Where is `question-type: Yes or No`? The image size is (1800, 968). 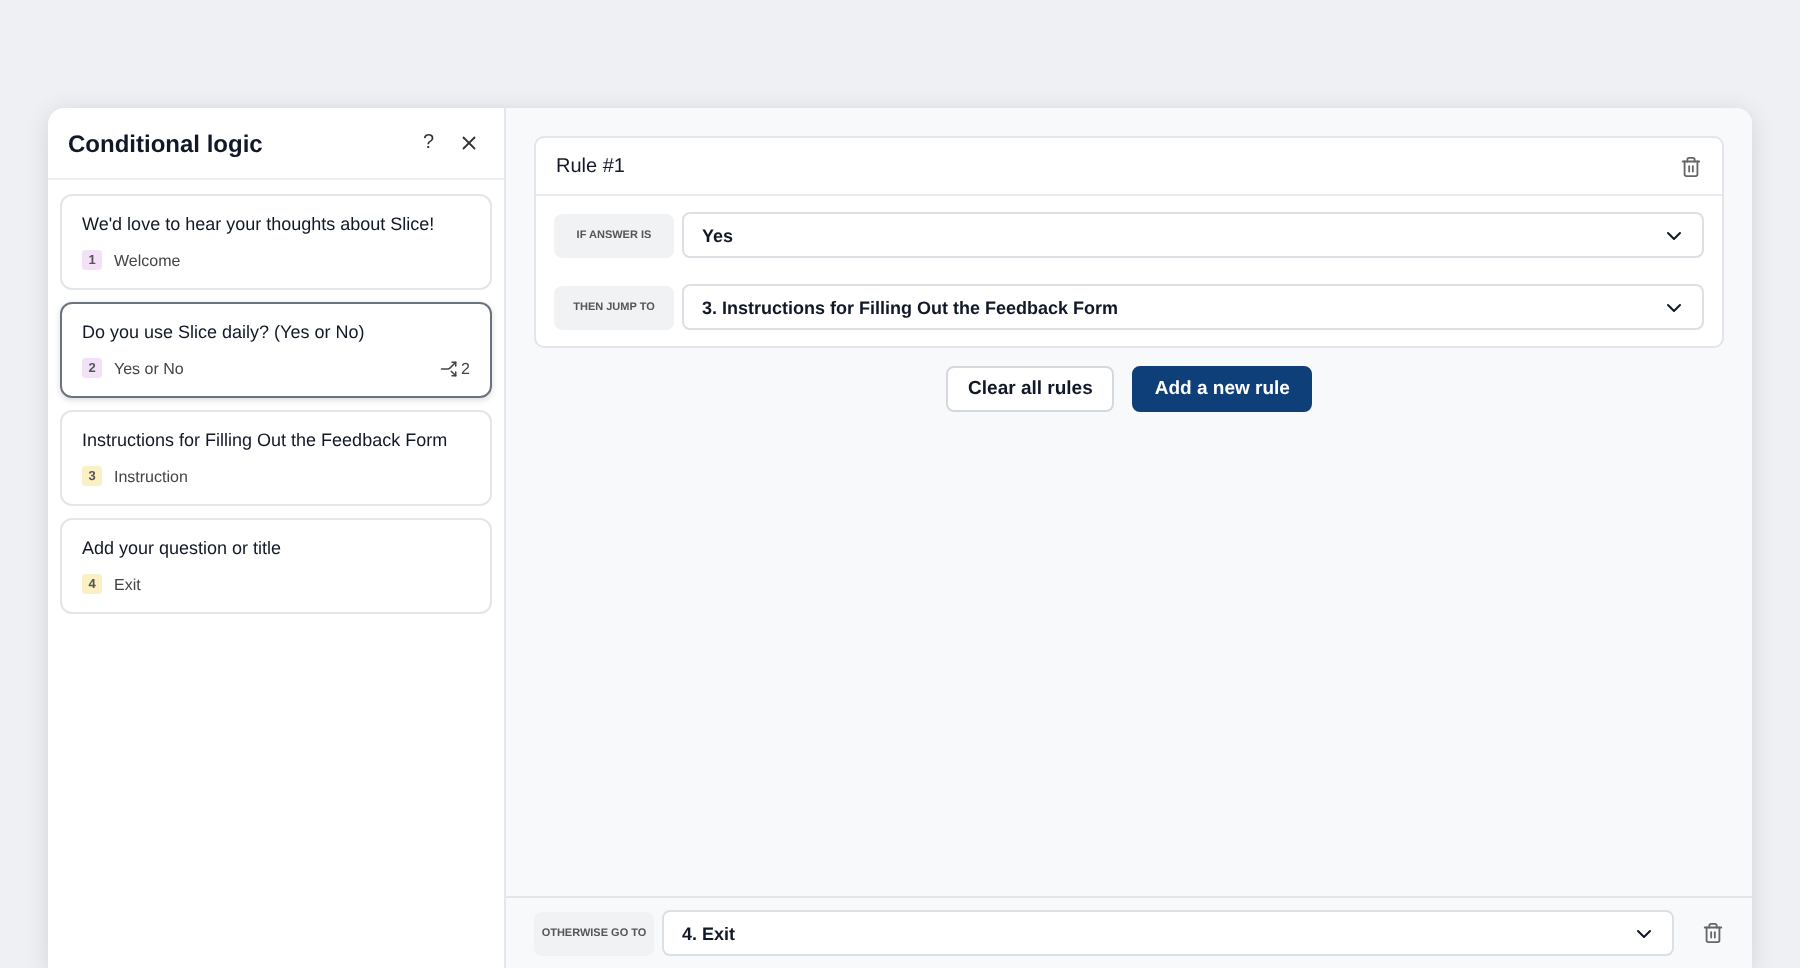
question-type: Yes or No is located at coordinates (150, 368).